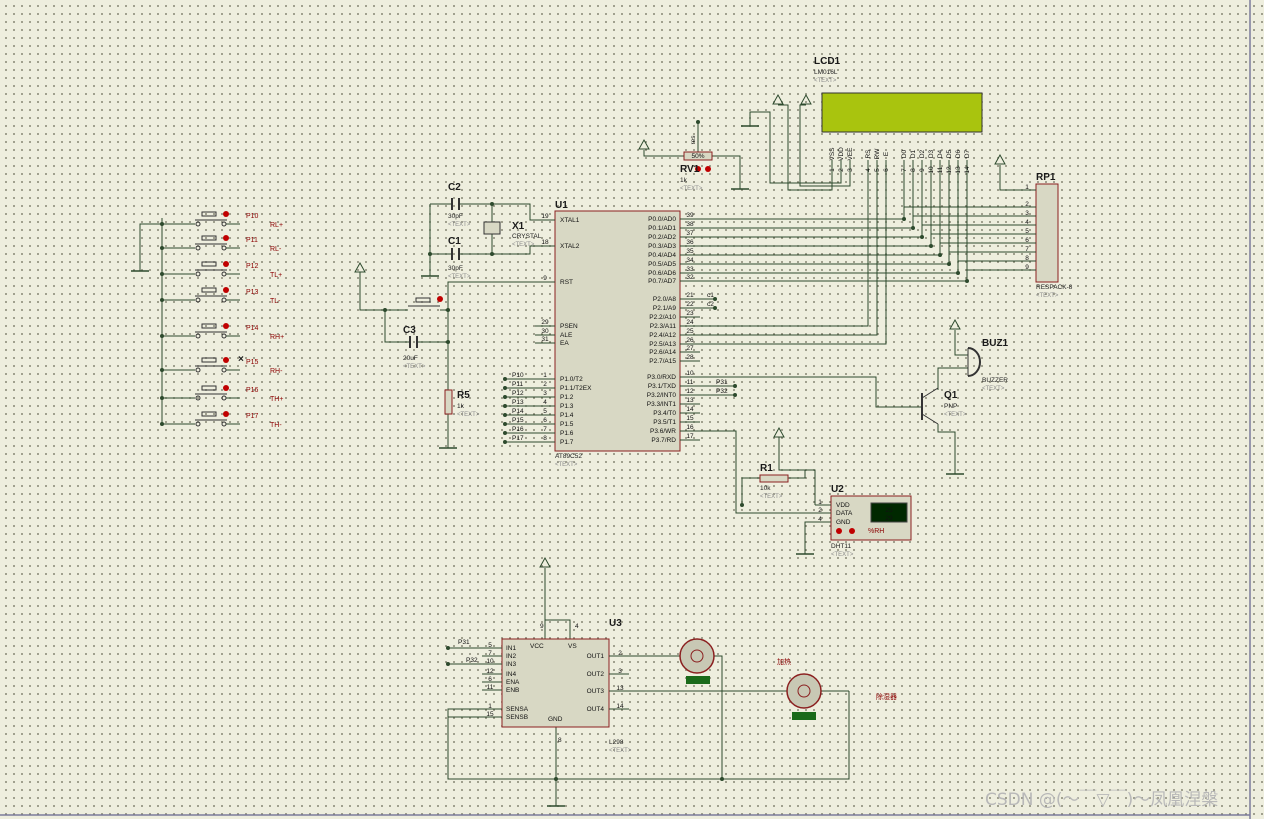 This screenshot has width=1264, height=819. I want to click on rp1-pin-num: 9, so click(1027, 267).